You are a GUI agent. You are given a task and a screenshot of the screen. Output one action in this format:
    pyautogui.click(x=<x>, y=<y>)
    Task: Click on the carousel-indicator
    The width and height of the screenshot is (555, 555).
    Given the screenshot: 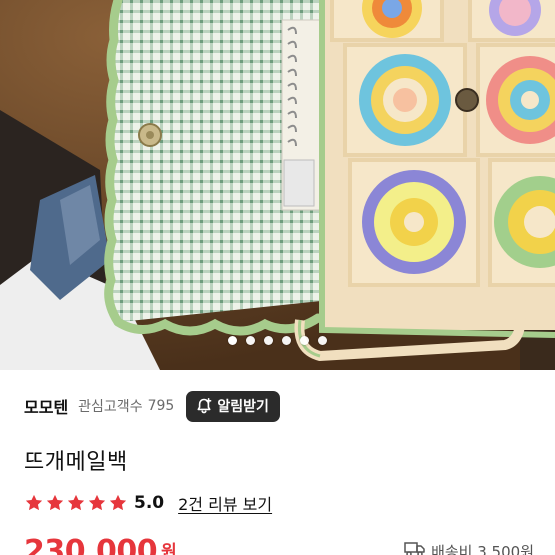 What is the action you would take?
    pyautogui.click(x=277, y=340)
    